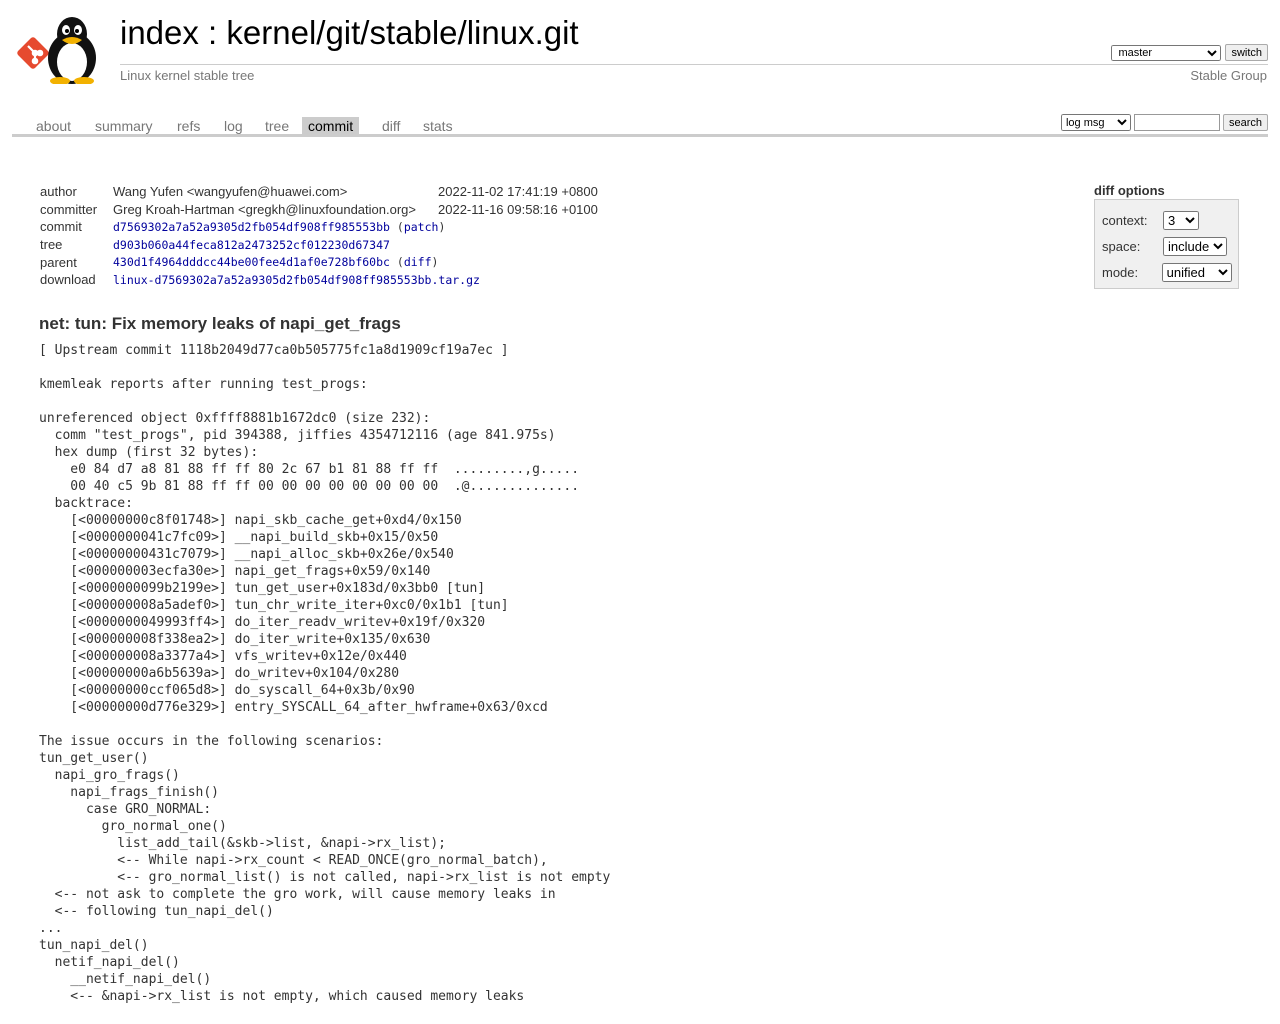  I want to click on tab-commit: commit, so click(331, 125).